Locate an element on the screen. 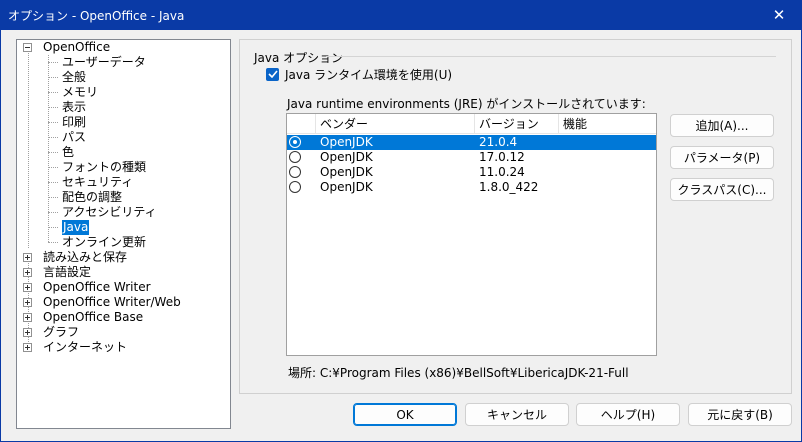 This screenshot has height=442, width=802. tree-item-label: ユーザーデータ is located at coordinates (104, 62).